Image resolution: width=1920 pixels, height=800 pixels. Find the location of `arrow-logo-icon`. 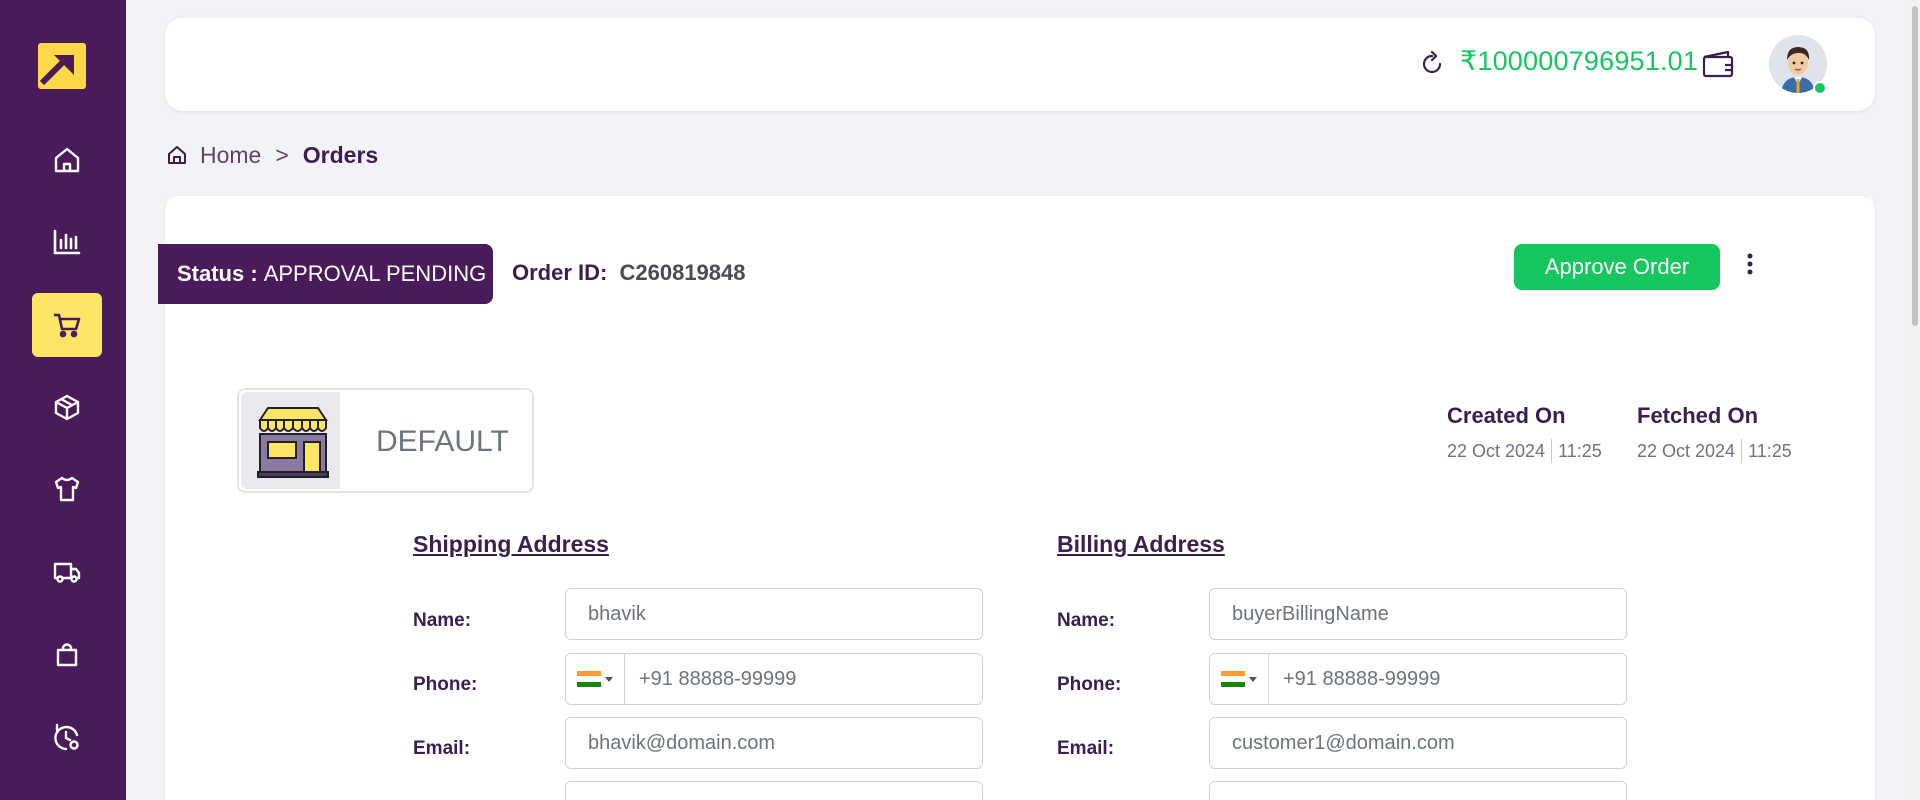

arrow-logo-icon is located at coordinates (62, 66).